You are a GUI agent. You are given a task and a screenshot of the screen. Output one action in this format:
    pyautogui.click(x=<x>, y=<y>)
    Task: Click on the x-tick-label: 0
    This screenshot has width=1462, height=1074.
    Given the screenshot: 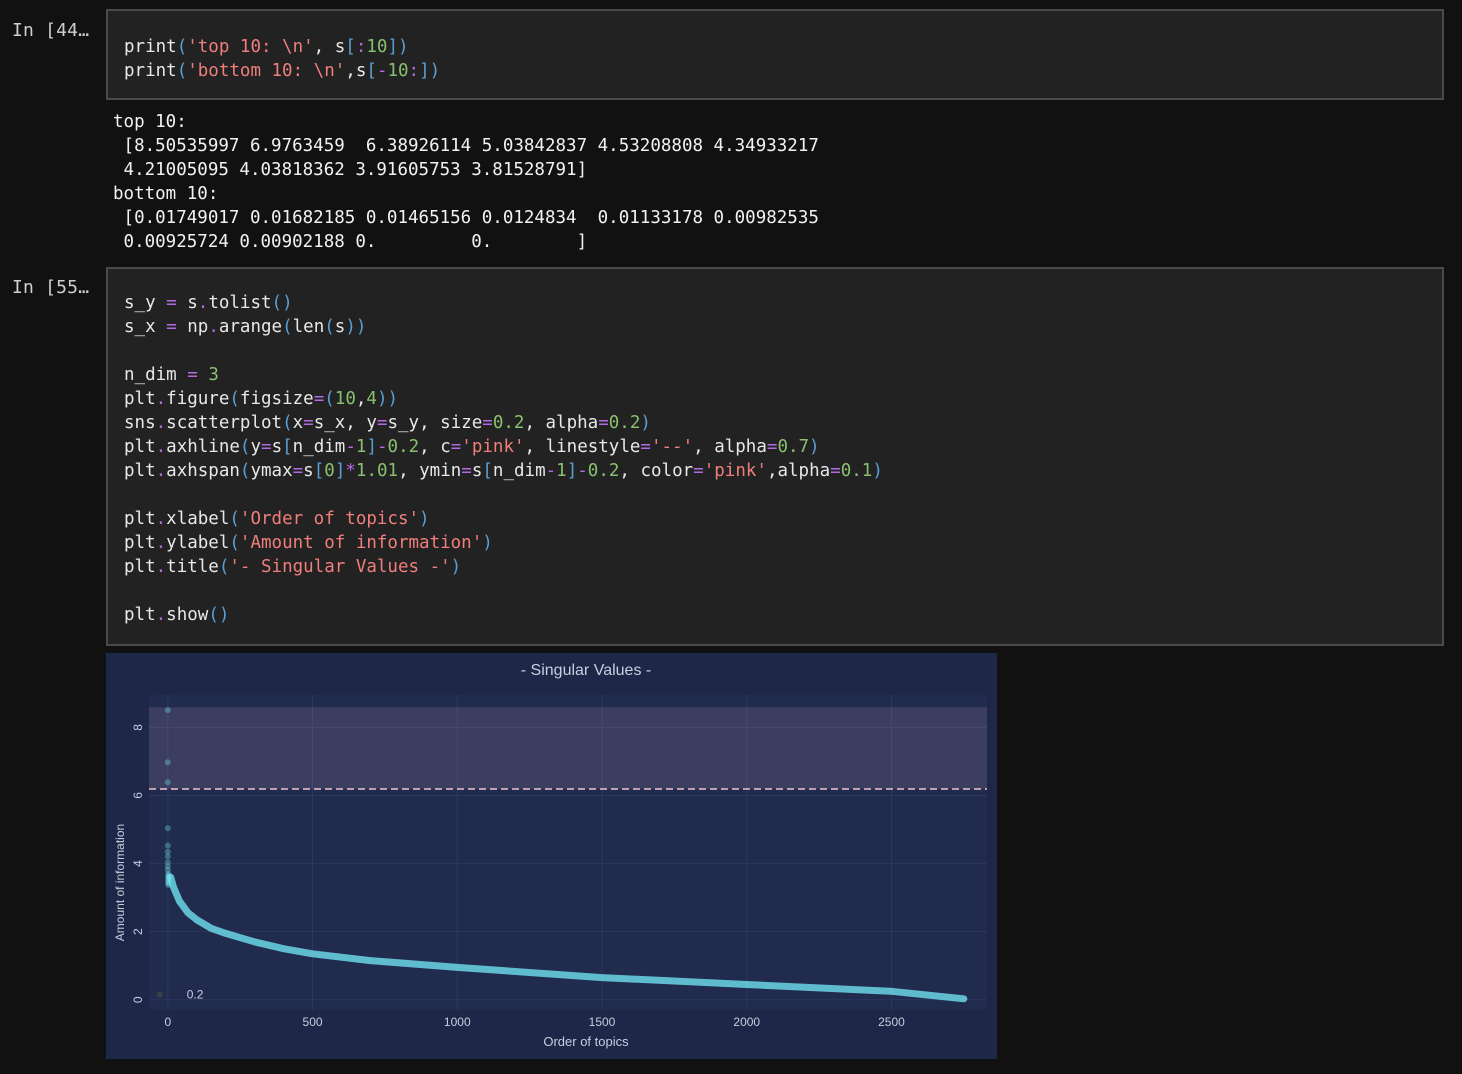 What is the action you would take?
    pyautogui.click(x=167, y=1022)
    